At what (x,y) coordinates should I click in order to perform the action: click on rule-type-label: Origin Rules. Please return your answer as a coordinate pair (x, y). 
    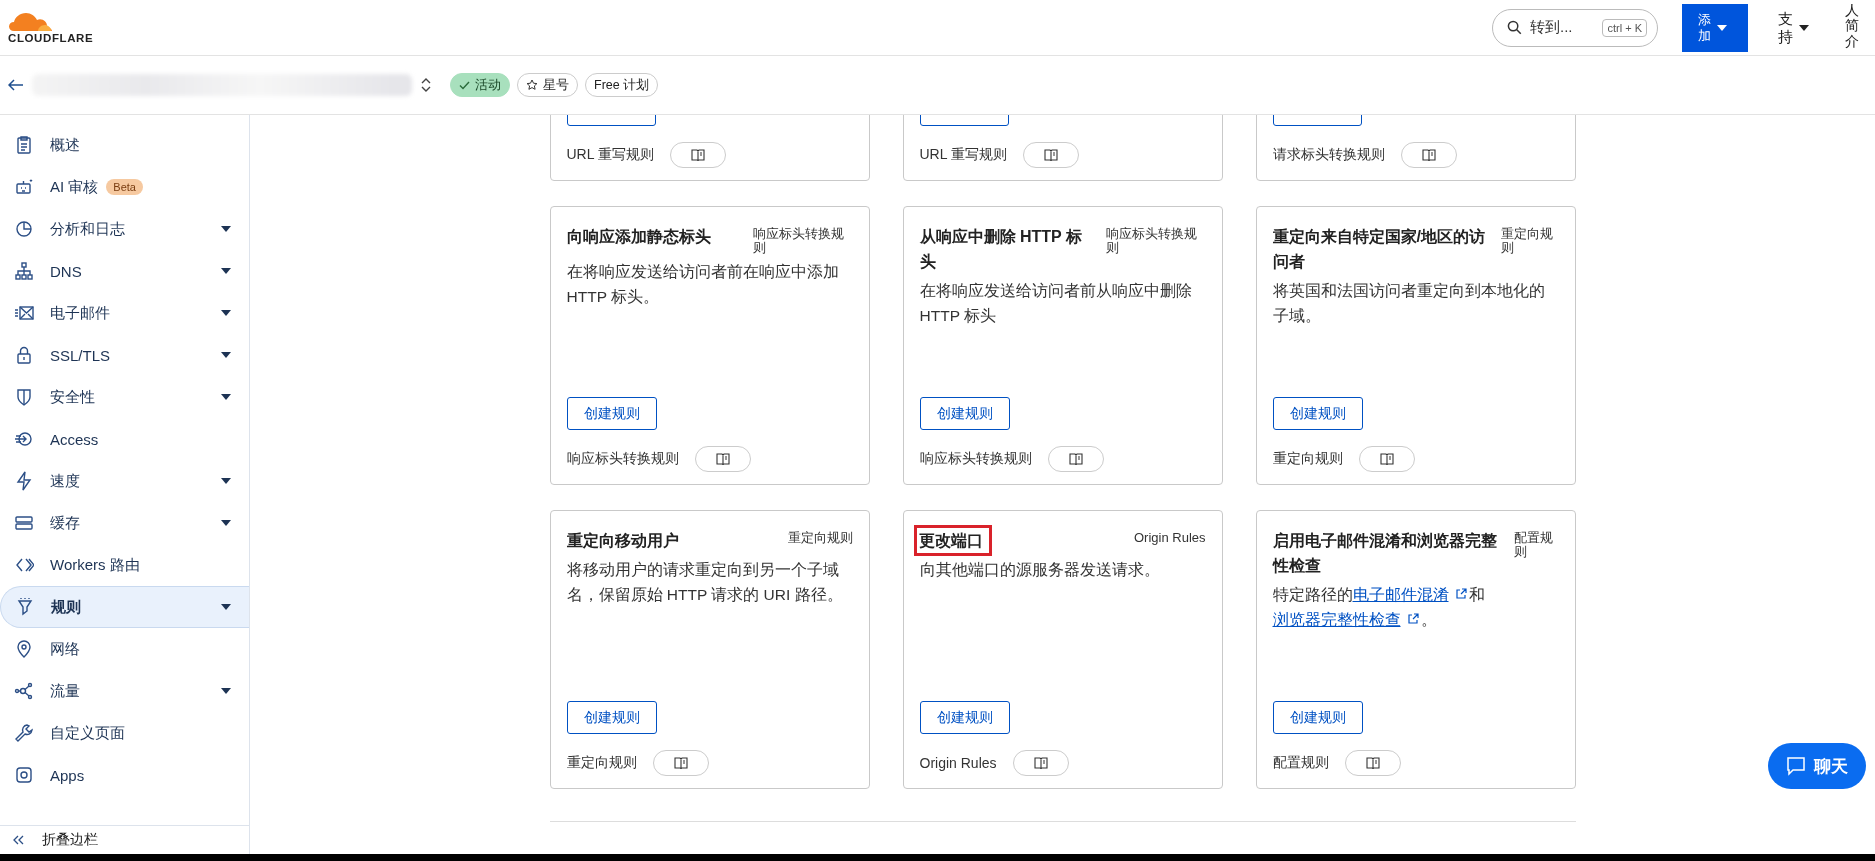
    Looking at the image, I should click on (958, 763).